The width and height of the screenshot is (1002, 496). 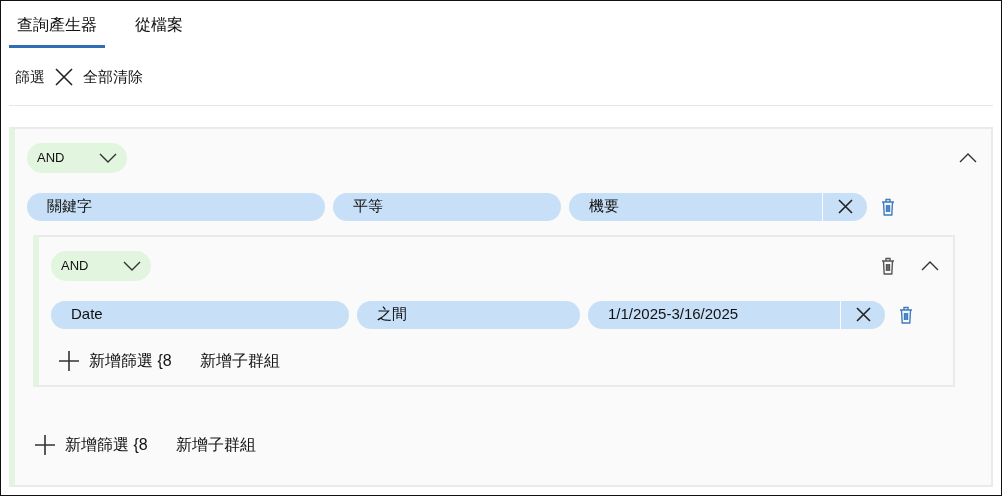 What do you see at coordinates (695, 206) in the screenshot?
I see `value-field: 機要` at bounding box center [695, 206].